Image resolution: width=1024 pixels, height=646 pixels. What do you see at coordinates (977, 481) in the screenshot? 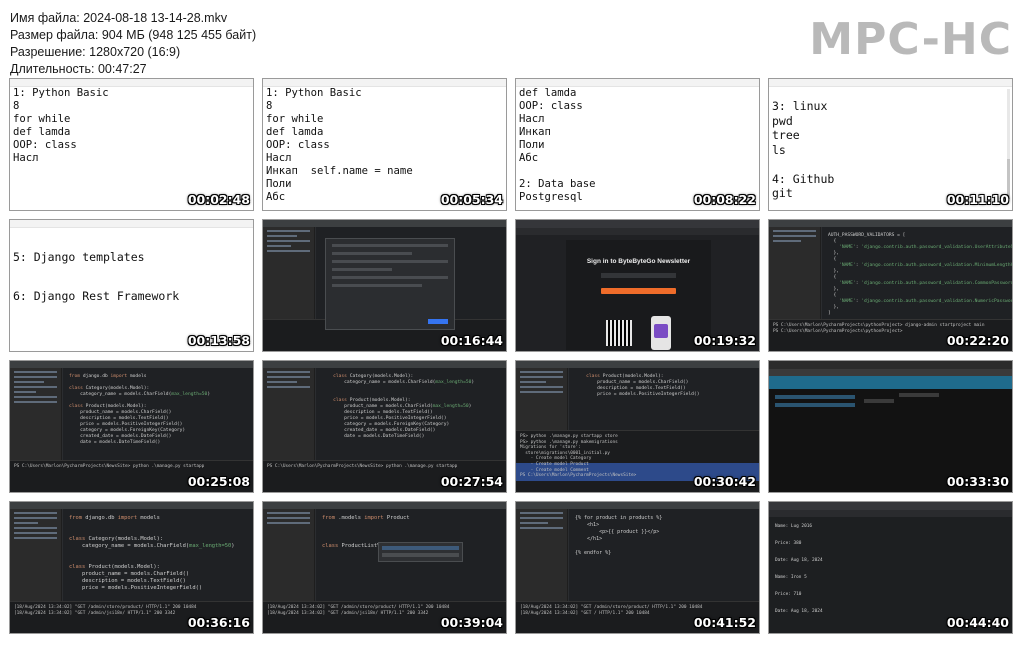
I see `timestamp: 00:33:30` at bounding box center [977, 481].